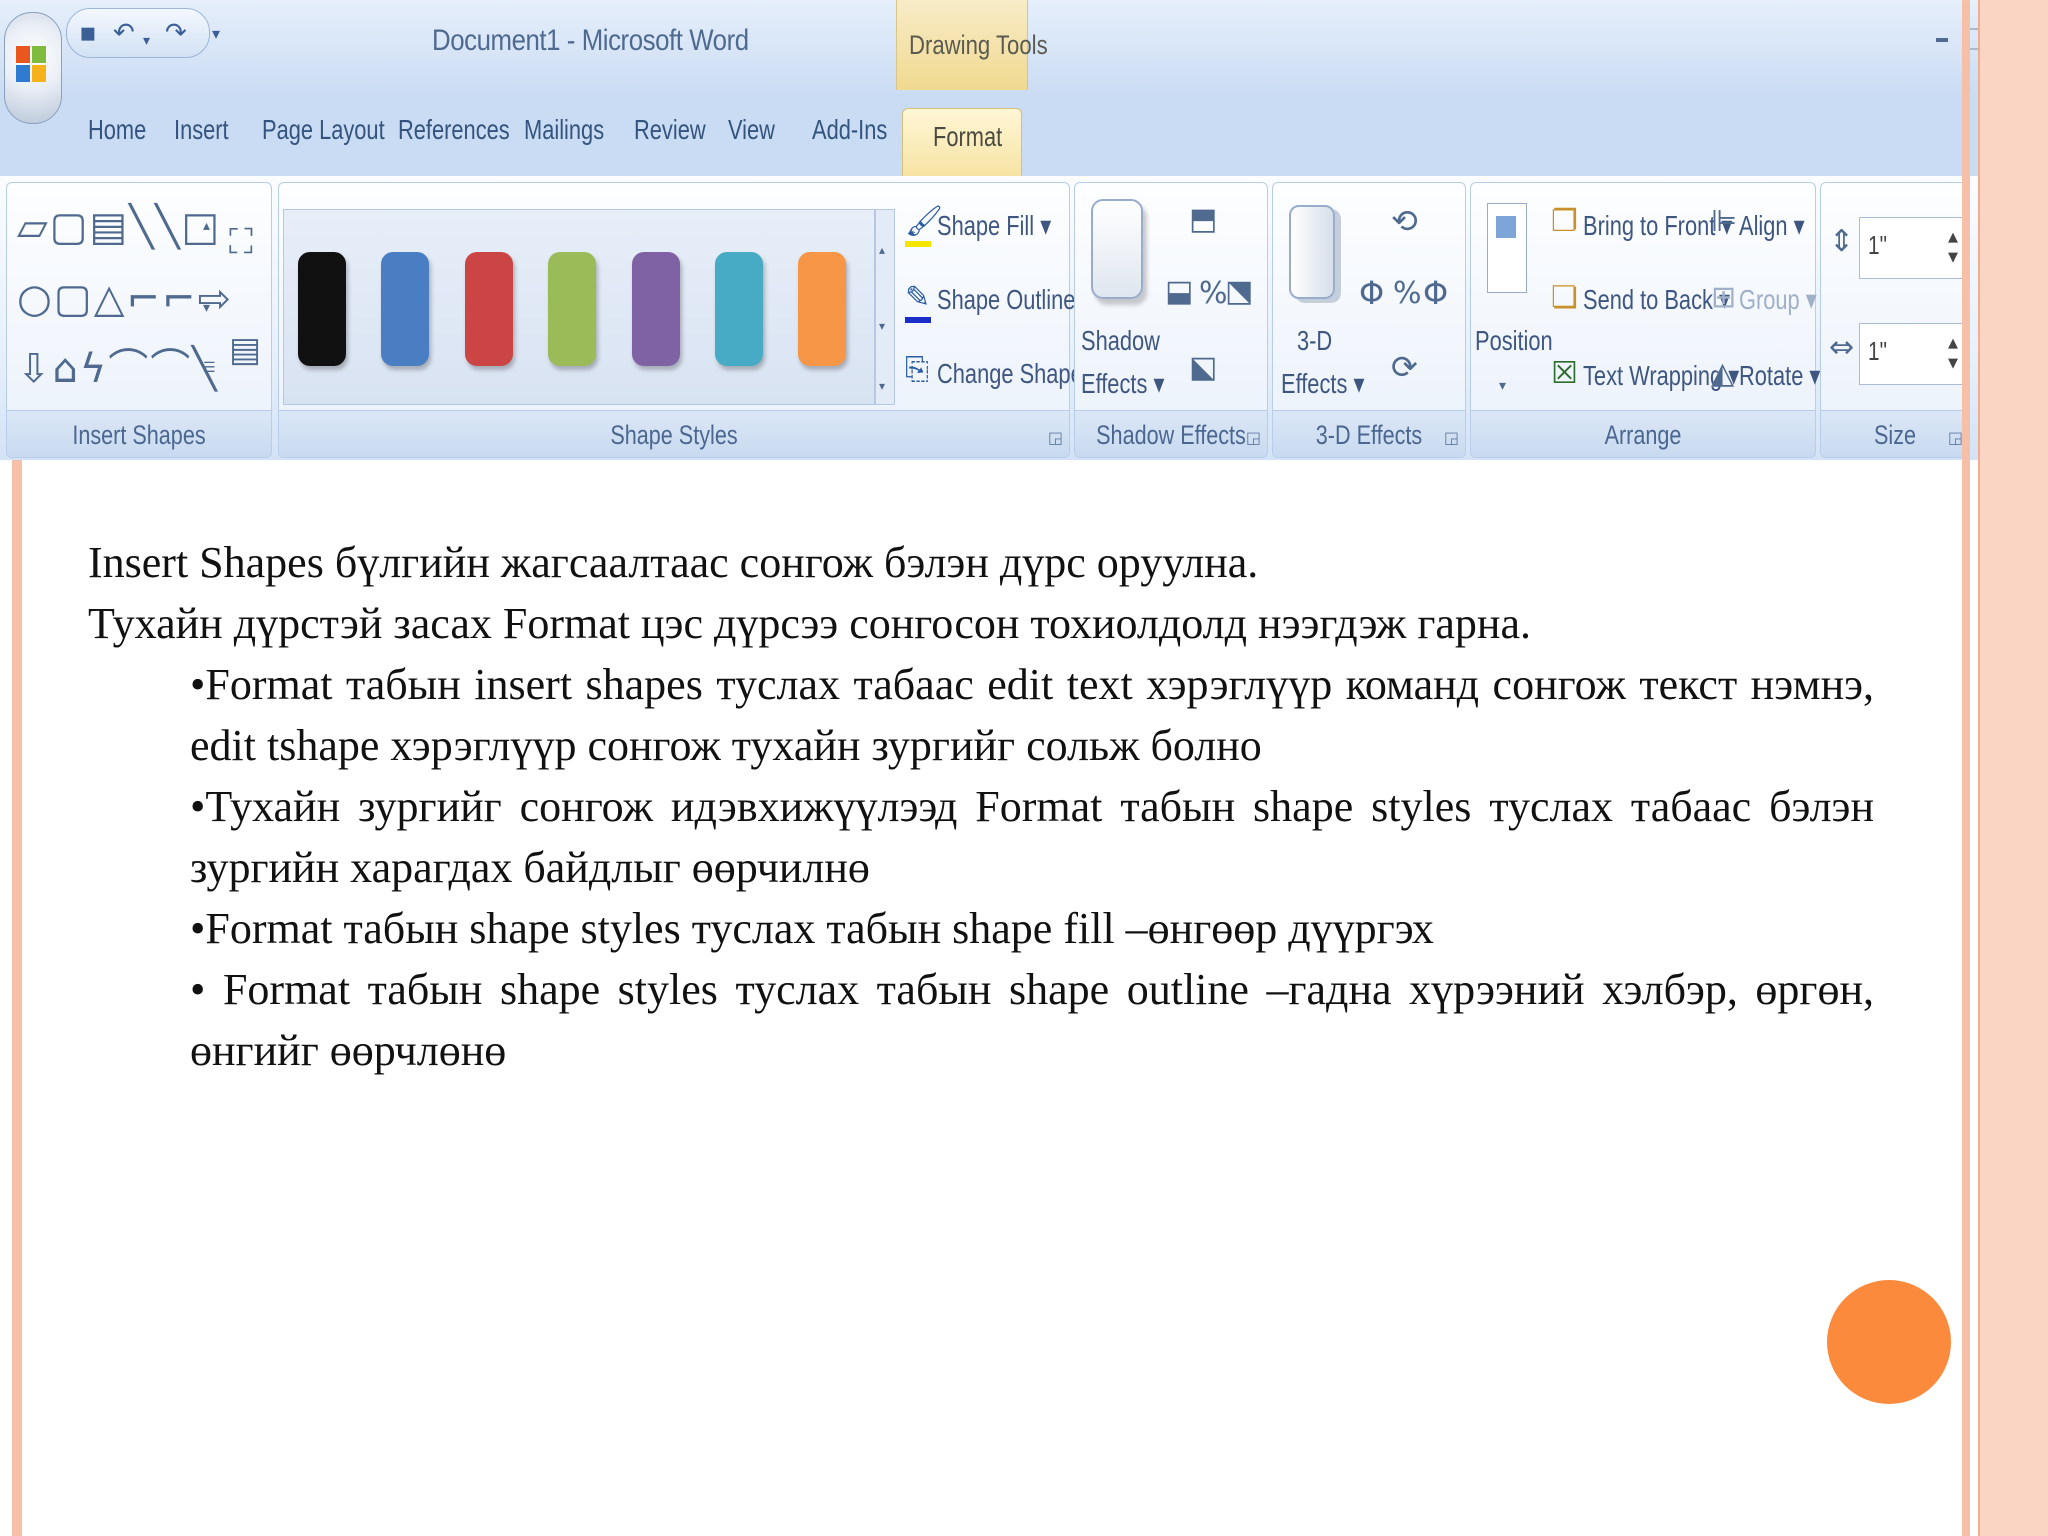 Image resolution: width=2048 pixels, height=1536 pixels. What do you see at coordinates (751, 130) in the screenshot?
I see `tab-view: View` at bounding box center [751, 130].